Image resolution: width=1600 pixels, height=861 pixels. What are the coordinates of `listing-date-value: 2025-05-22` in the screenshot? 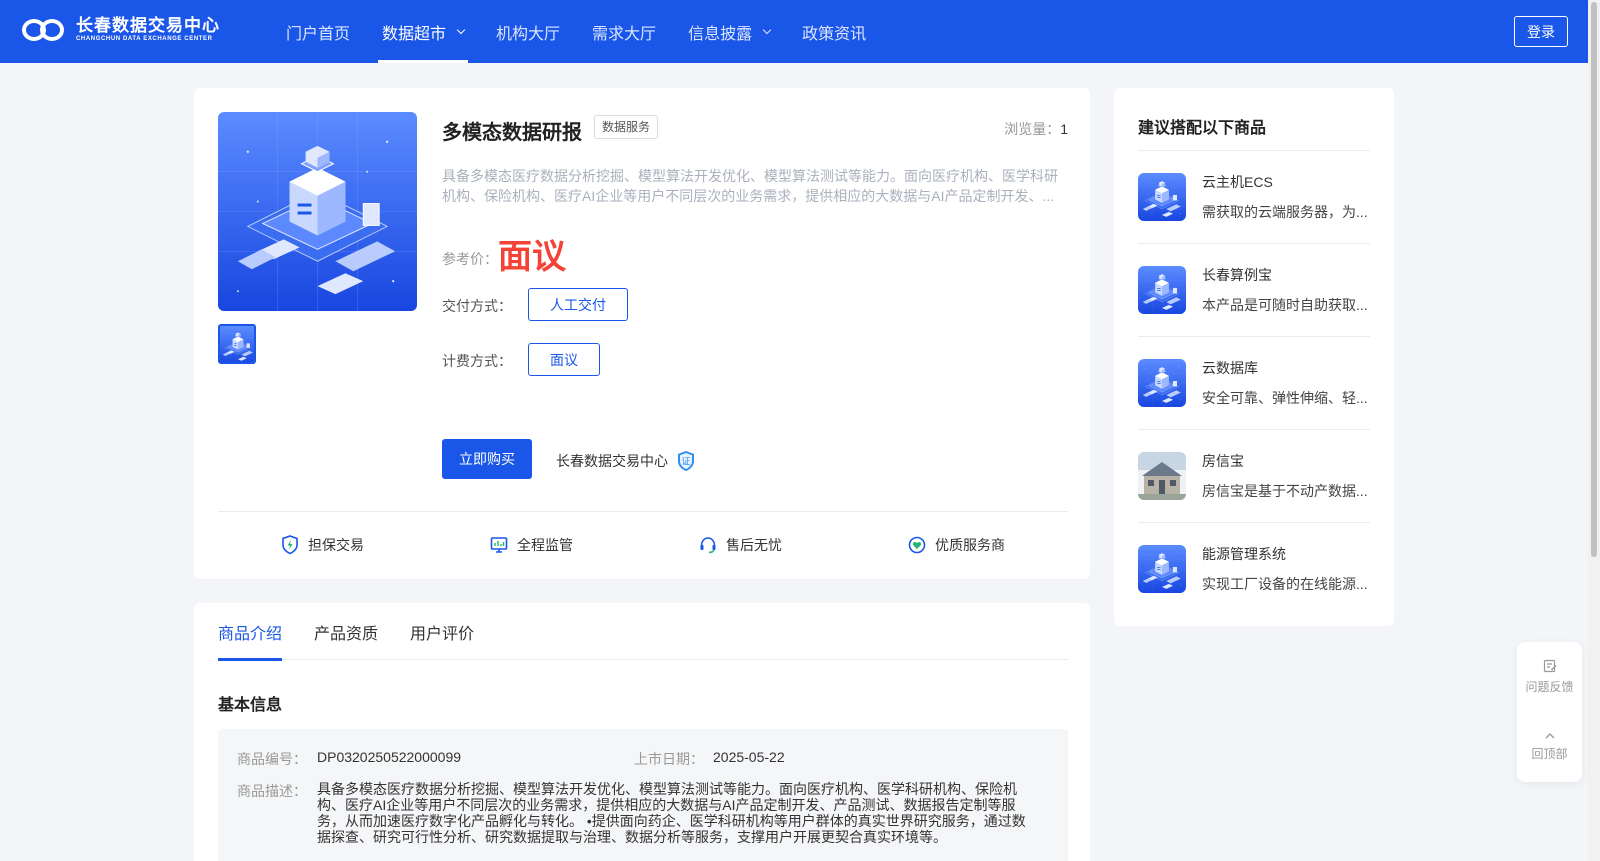 It's located at (749, 757).